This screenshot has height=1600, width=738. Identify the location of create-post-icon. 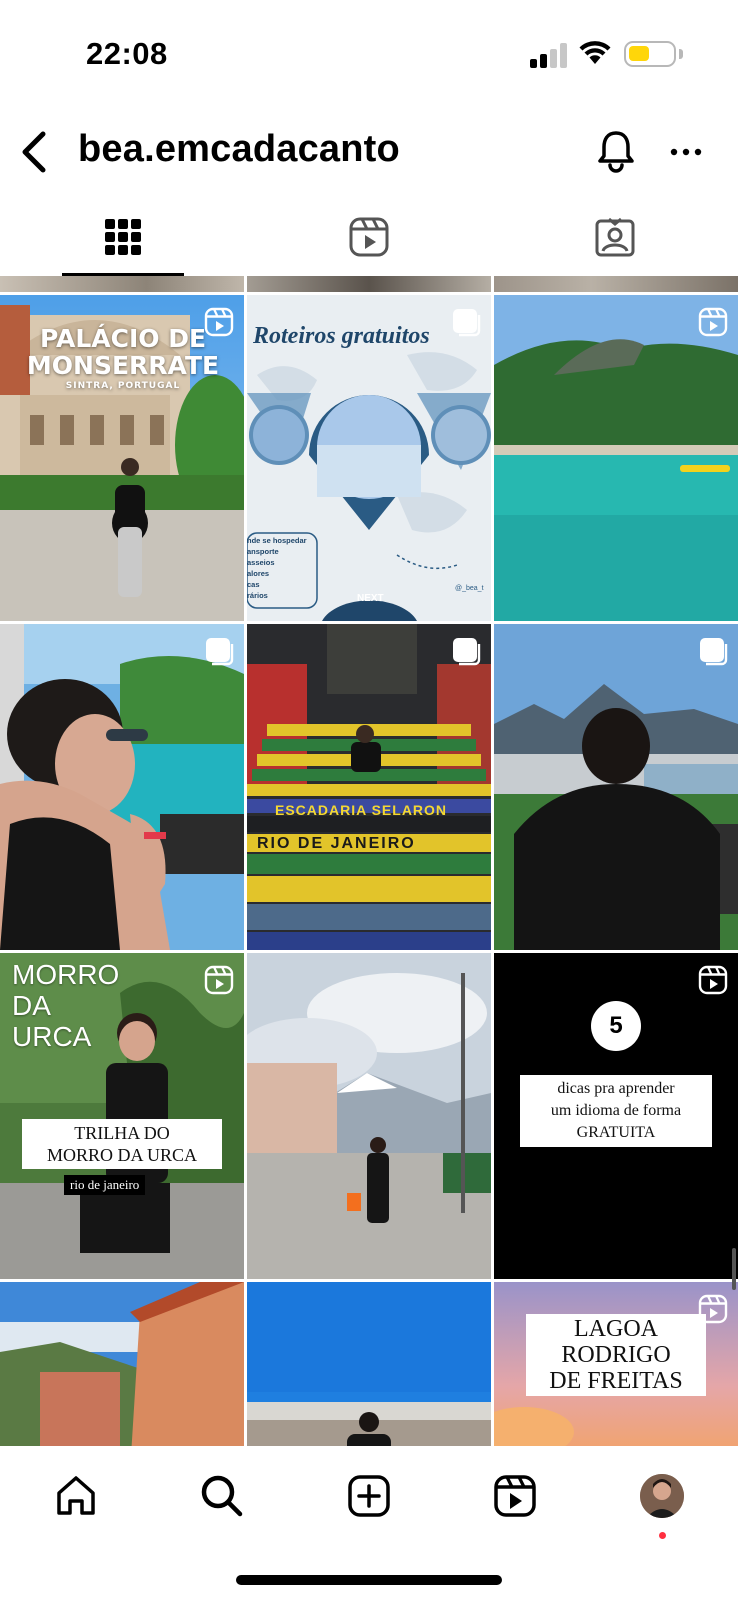
(369, 1496).